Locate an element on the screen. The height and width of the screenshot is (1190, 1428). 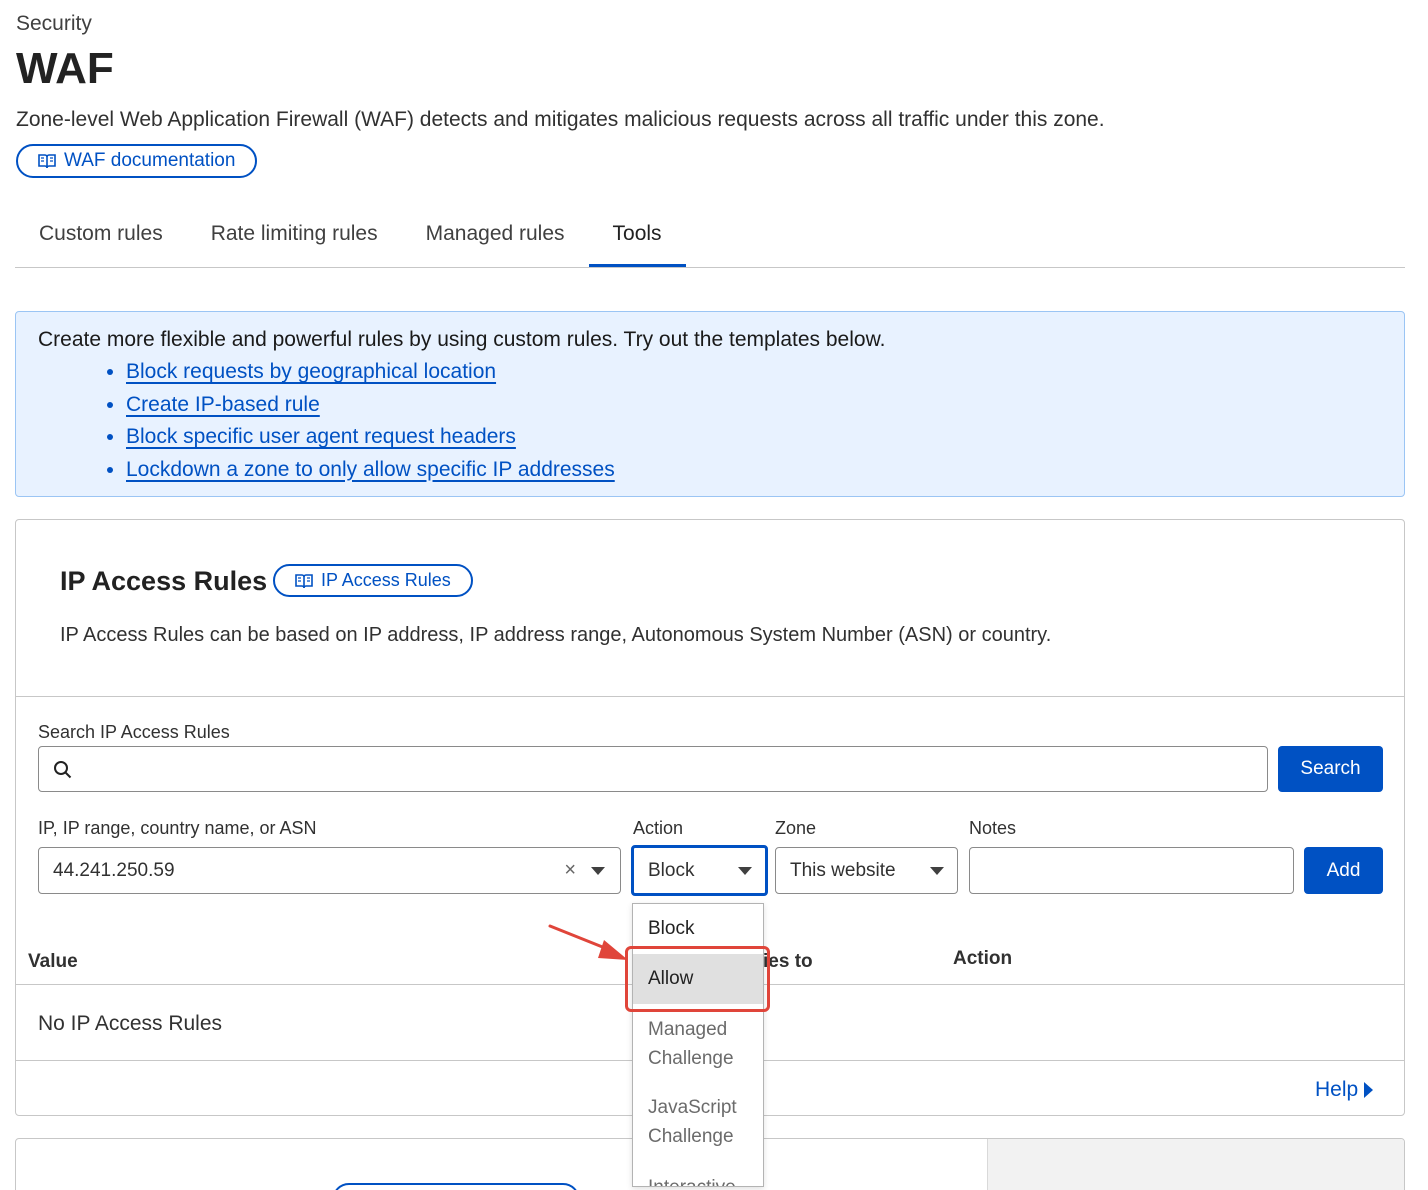
column-header-applies-to: ies to is located at coordinates (788, 961).